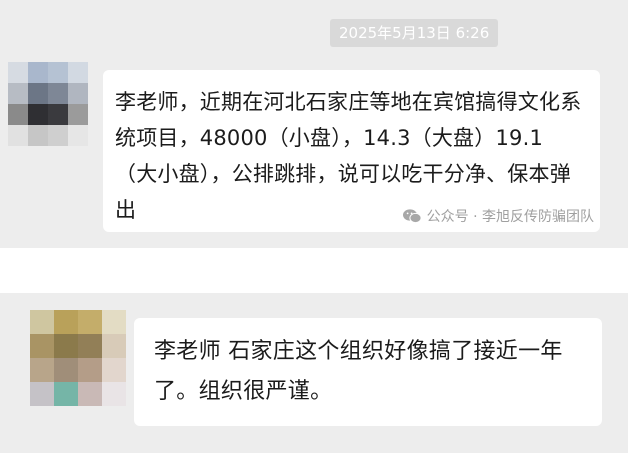 The image size is (628, 453). I want to click on wechat-icon, so click(412, 216).